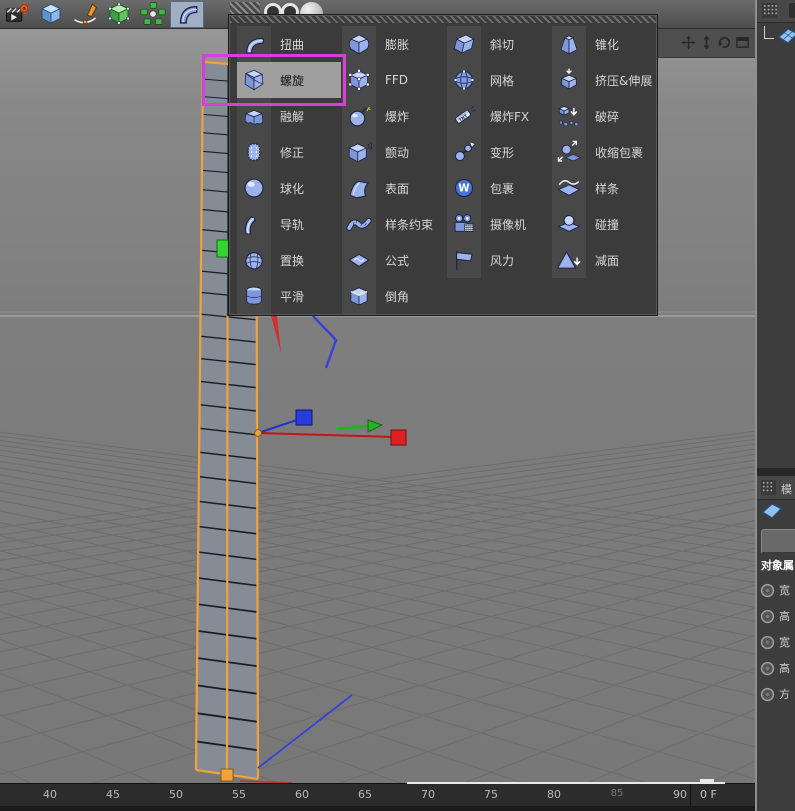  I want to click on render-settings-button, so click(17, 14).